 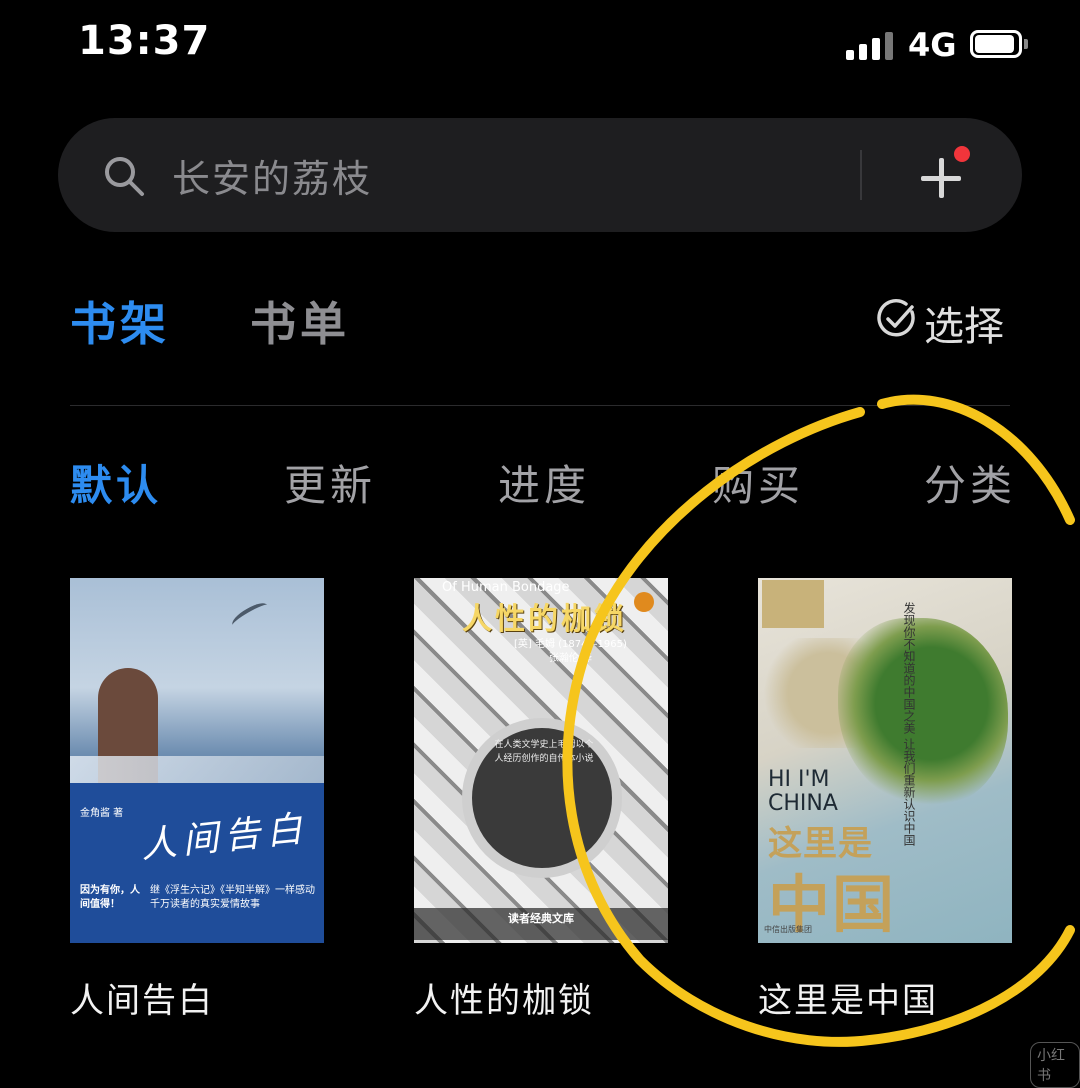 What do you see at coordinates (644, 602) in the screenshot?
I see `cover-badge` at bounding box center [644, 602].